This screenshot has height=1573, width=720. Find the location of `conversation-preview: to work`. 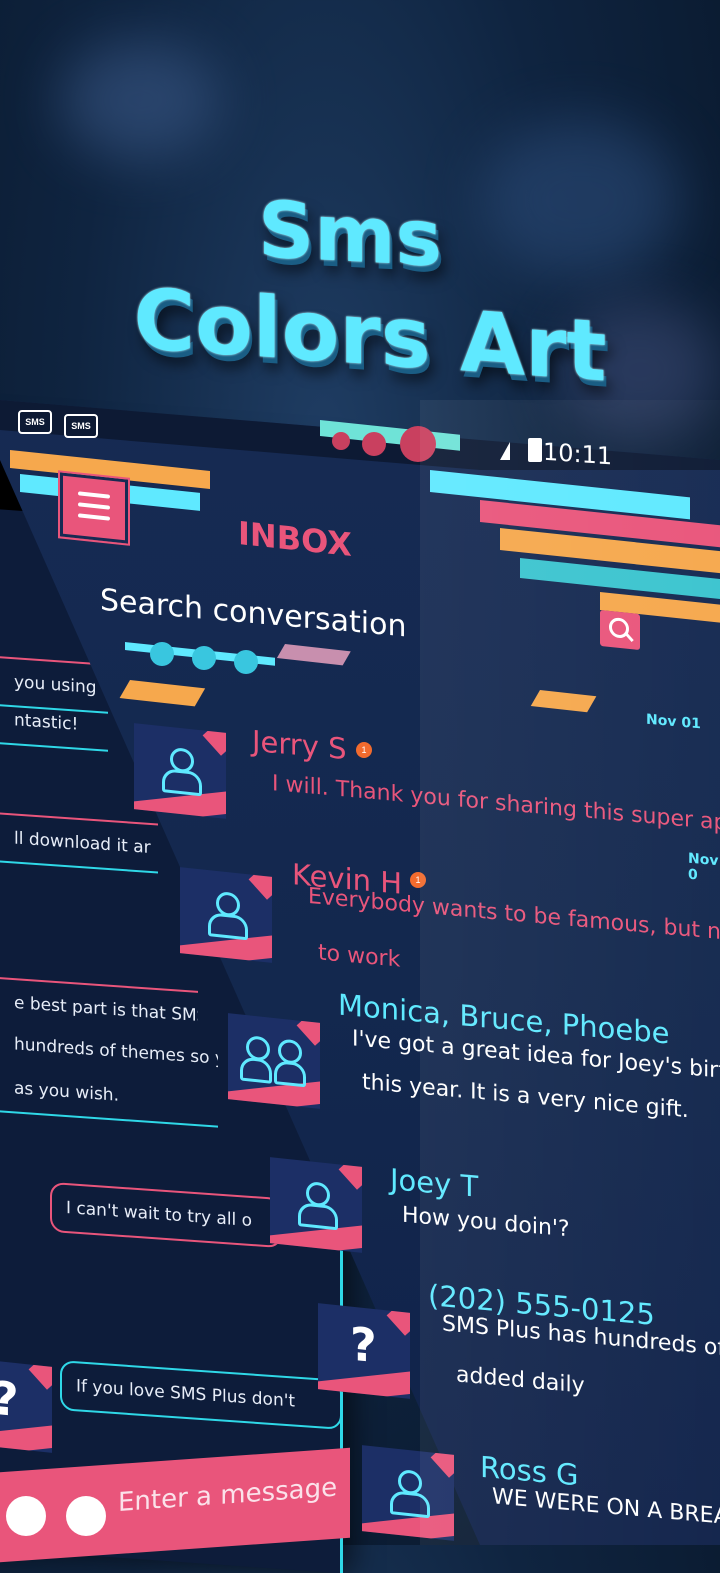

conversation-preview: to work is located at coordinates (359, 956).